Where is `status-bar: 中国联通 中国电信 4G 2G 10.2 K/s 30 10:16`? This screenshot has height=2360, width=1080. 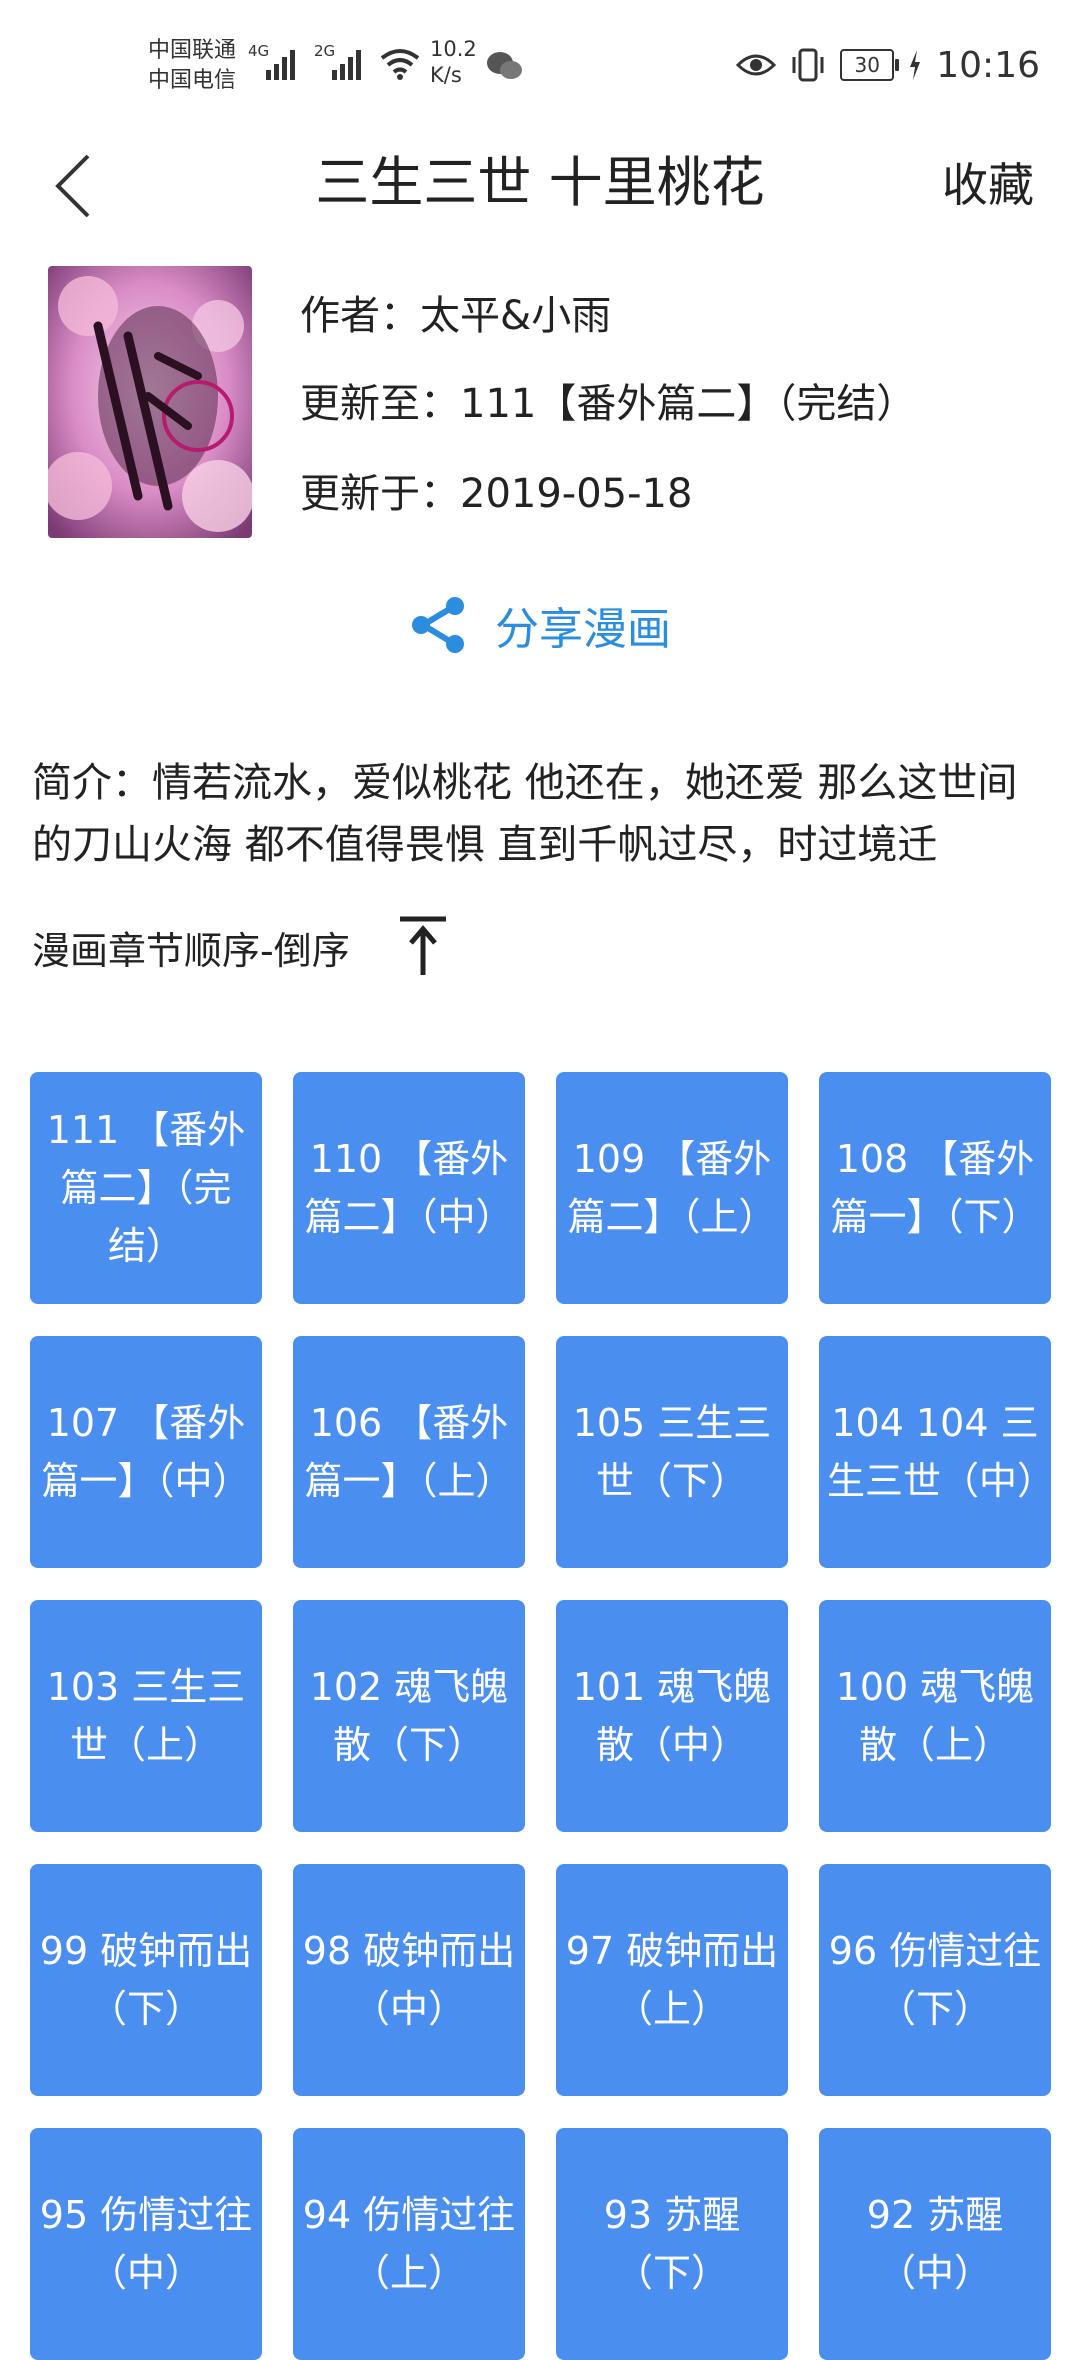 status-bar: 中国联通 中国电信 4G 2G 10.2 K/s 30 10:16 is located at coordinates (540, 65).